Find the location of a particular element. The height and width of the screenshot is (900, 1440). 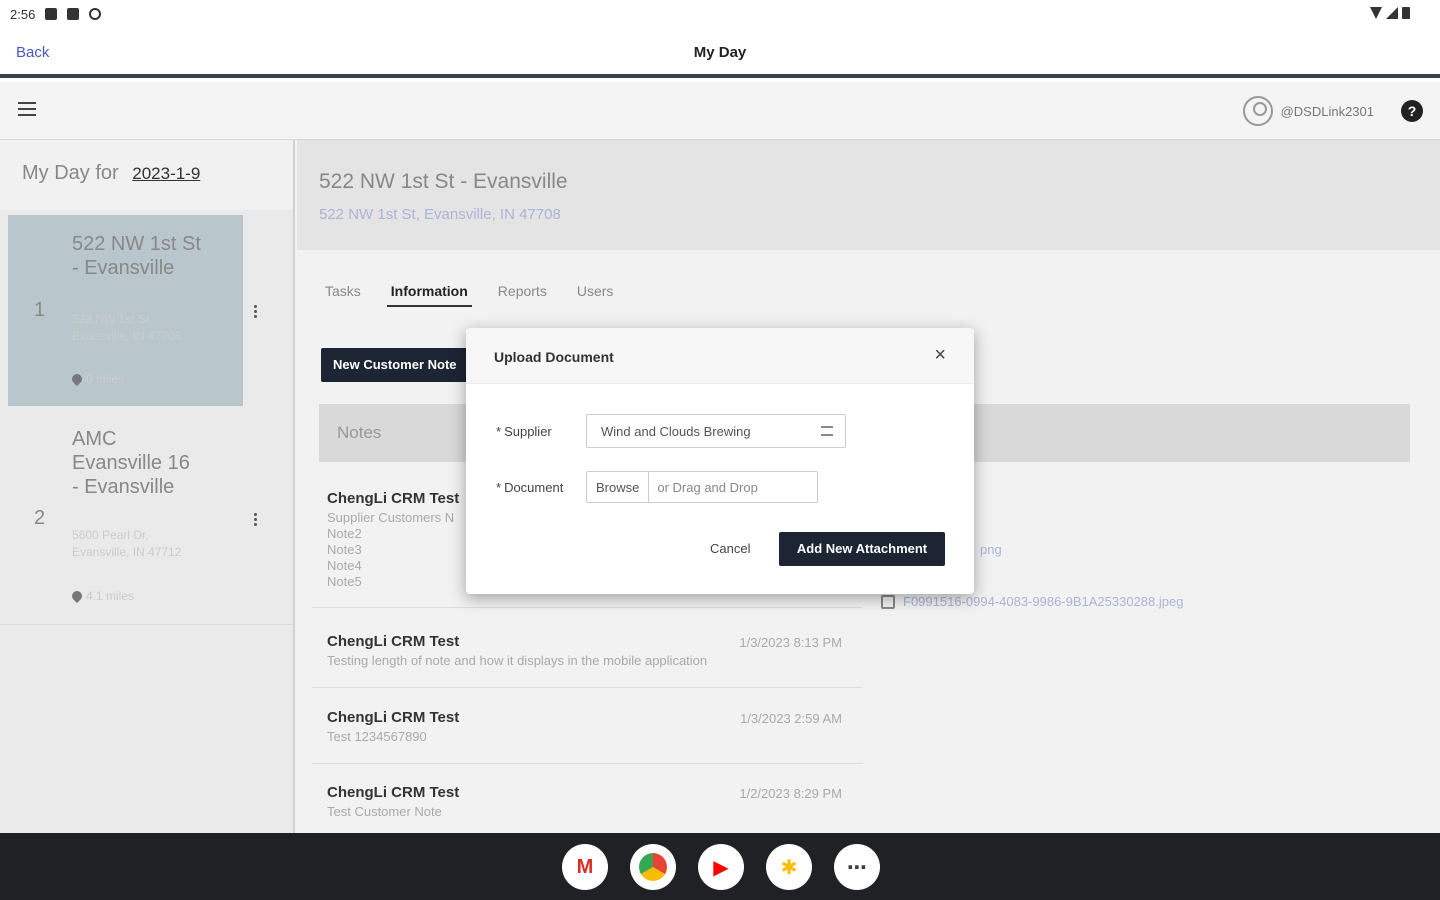

page-title: My Day is located at coordinates (720, 52).